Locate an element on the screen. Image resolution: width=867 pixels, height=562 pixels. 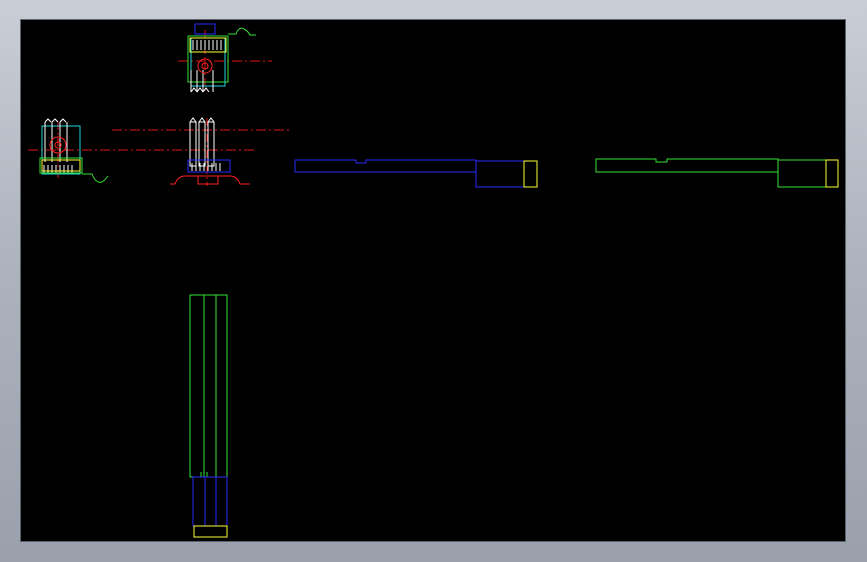
left-view-tab is located at coordinates (95, 178).